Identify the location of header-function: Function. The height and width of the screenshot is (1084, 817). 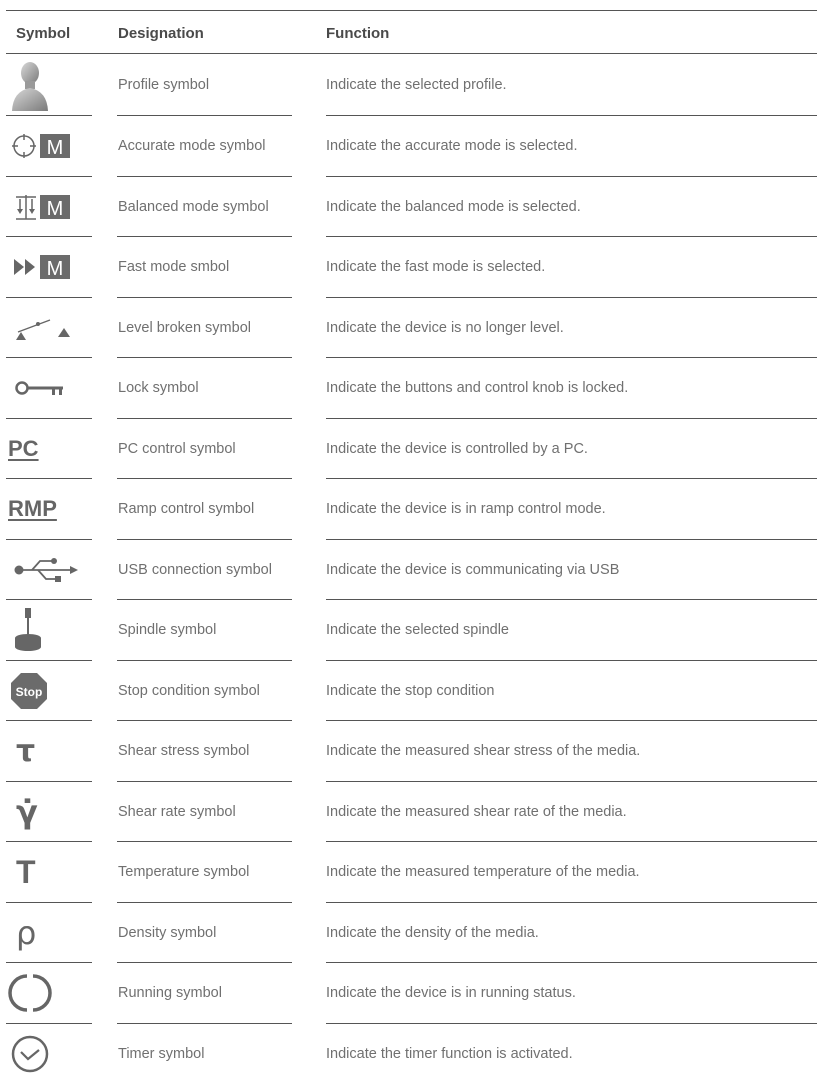
(357, 33).